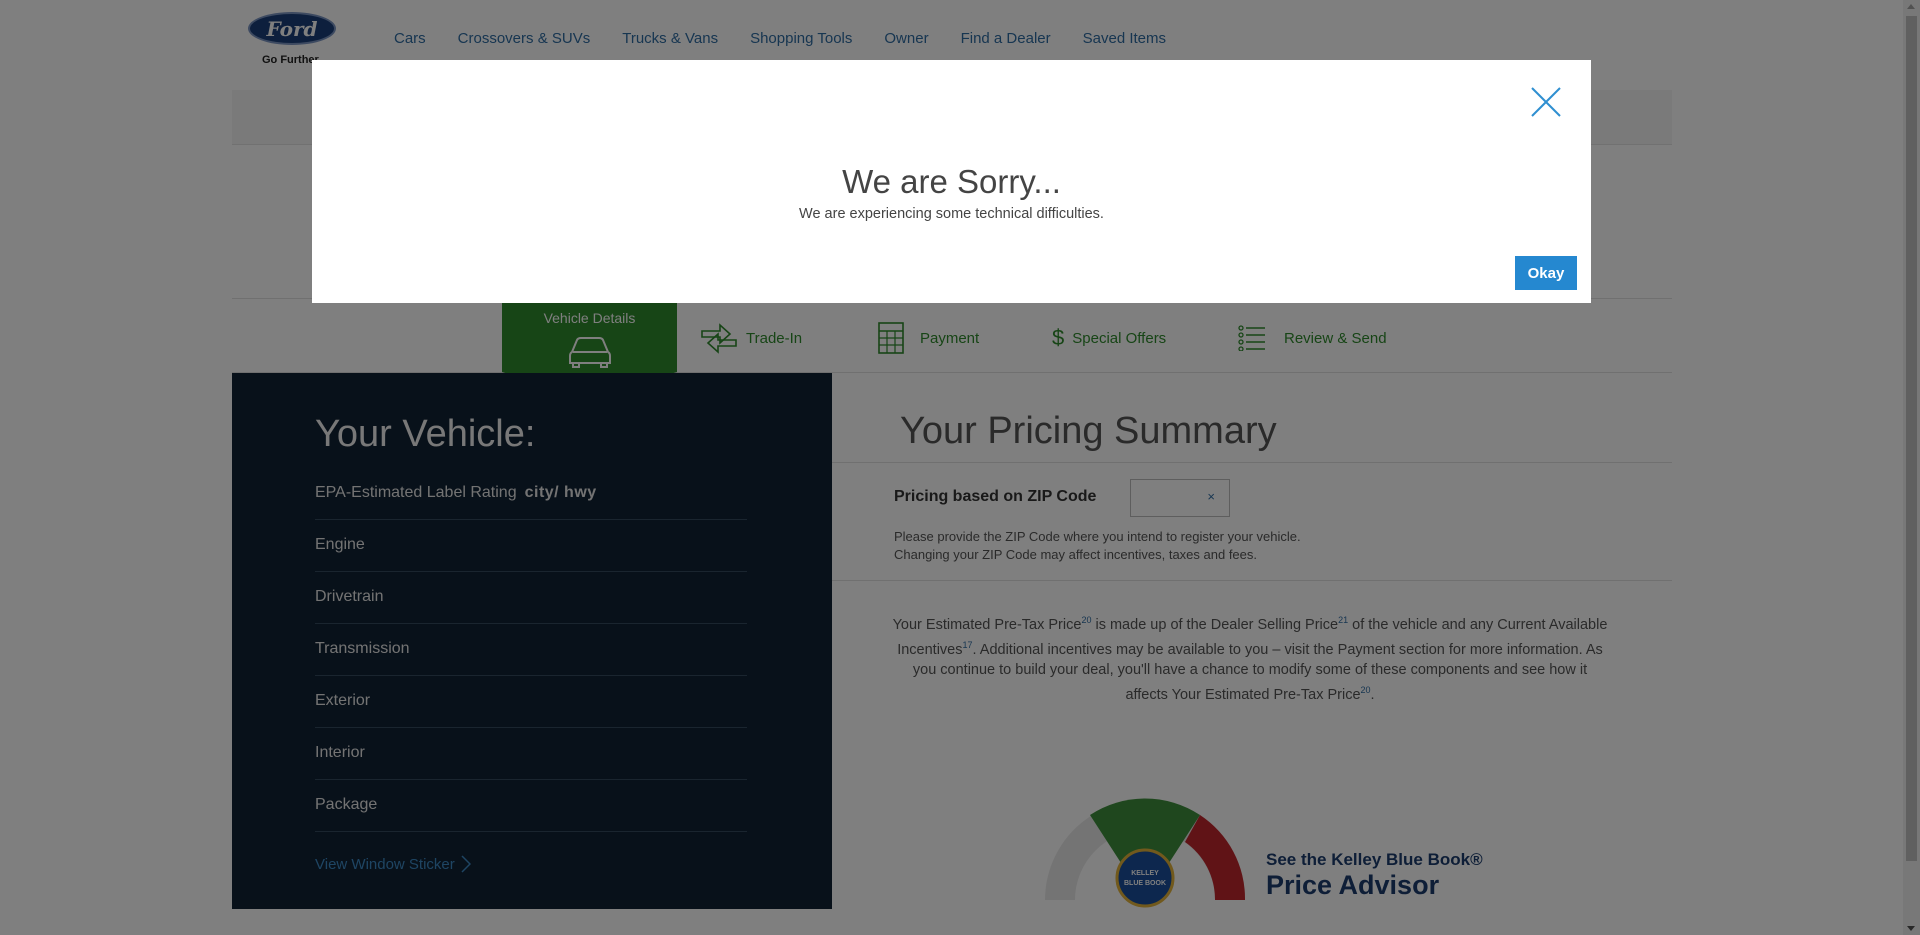  I want to click on close-icon, so click(1546, 102).